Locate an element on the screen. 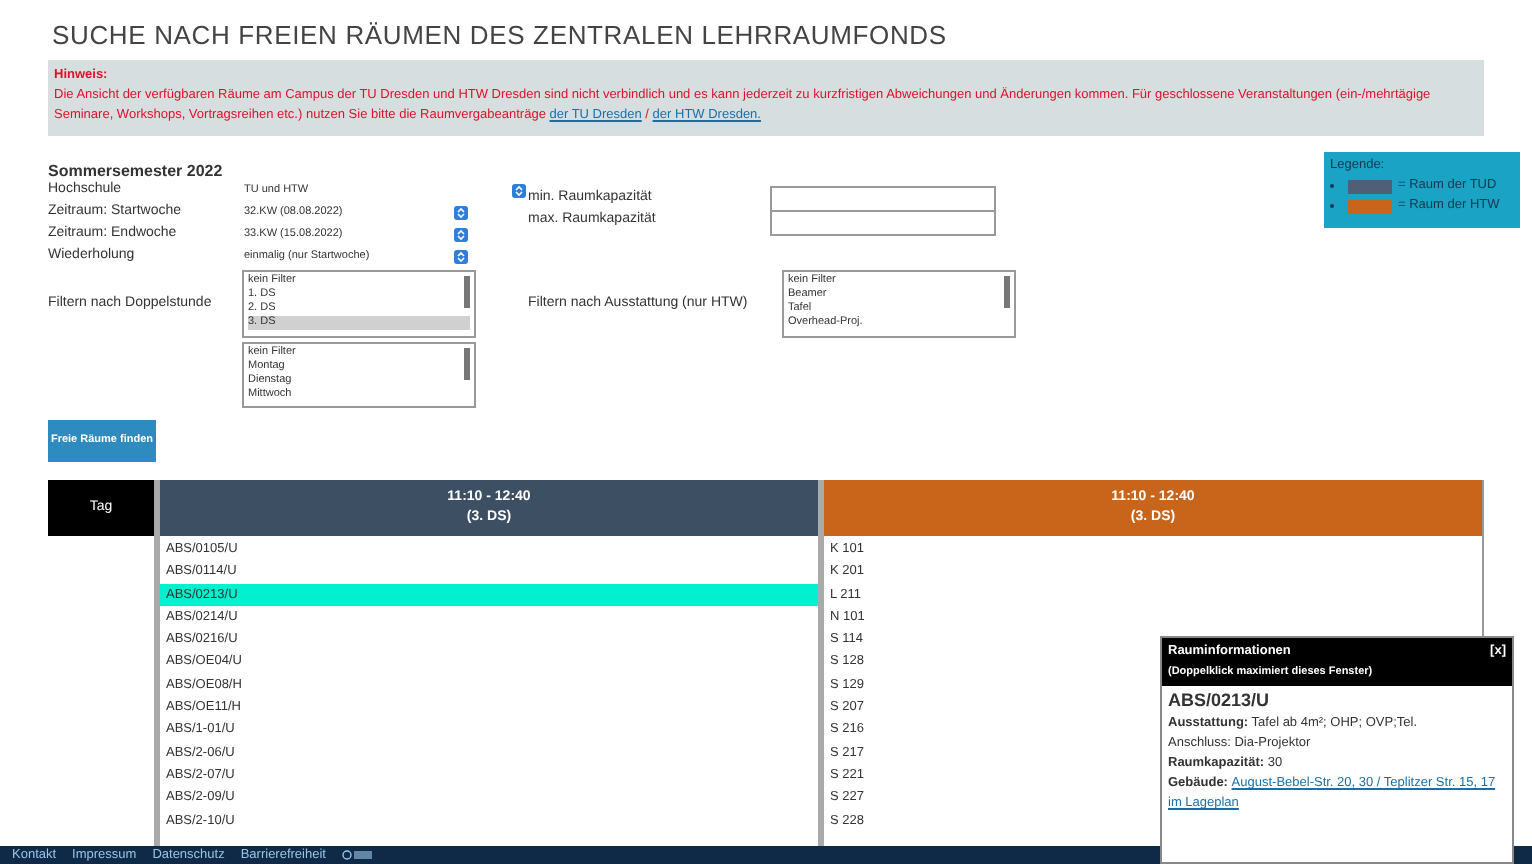 Image resolution: width=1532 pixels, height=864 pixels. logo-icon is located at coordinates (357, 855).